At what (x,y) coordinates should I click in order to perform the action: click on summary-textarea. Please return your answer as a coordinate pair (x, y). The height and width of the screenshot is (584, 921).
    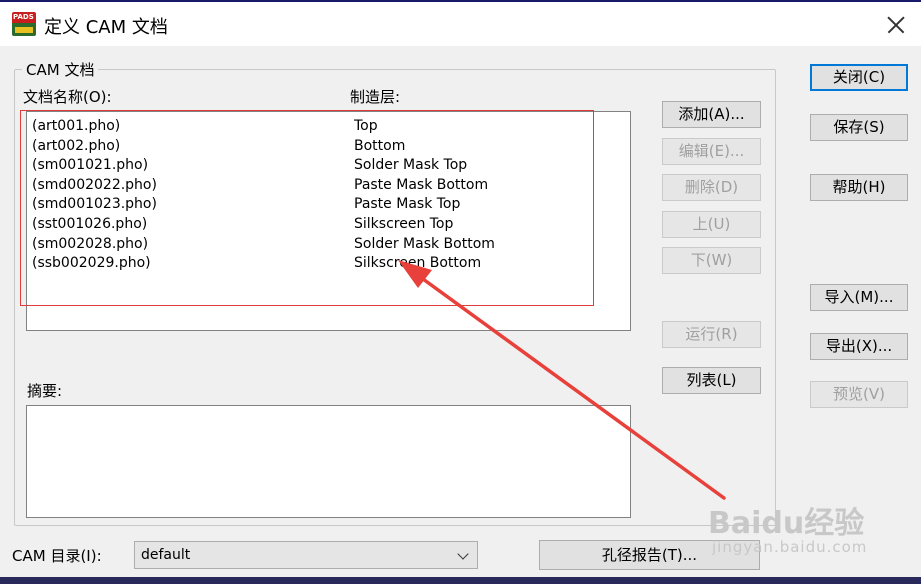
    Looking at the image, I should click on (328, 461).